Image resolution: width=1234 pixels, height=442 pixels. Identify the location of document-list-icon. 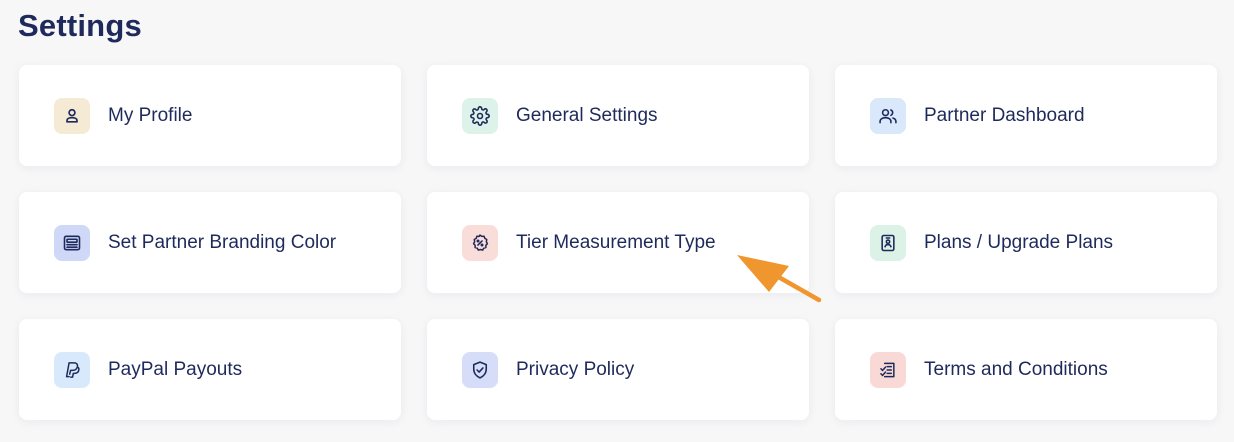
(888, 369).